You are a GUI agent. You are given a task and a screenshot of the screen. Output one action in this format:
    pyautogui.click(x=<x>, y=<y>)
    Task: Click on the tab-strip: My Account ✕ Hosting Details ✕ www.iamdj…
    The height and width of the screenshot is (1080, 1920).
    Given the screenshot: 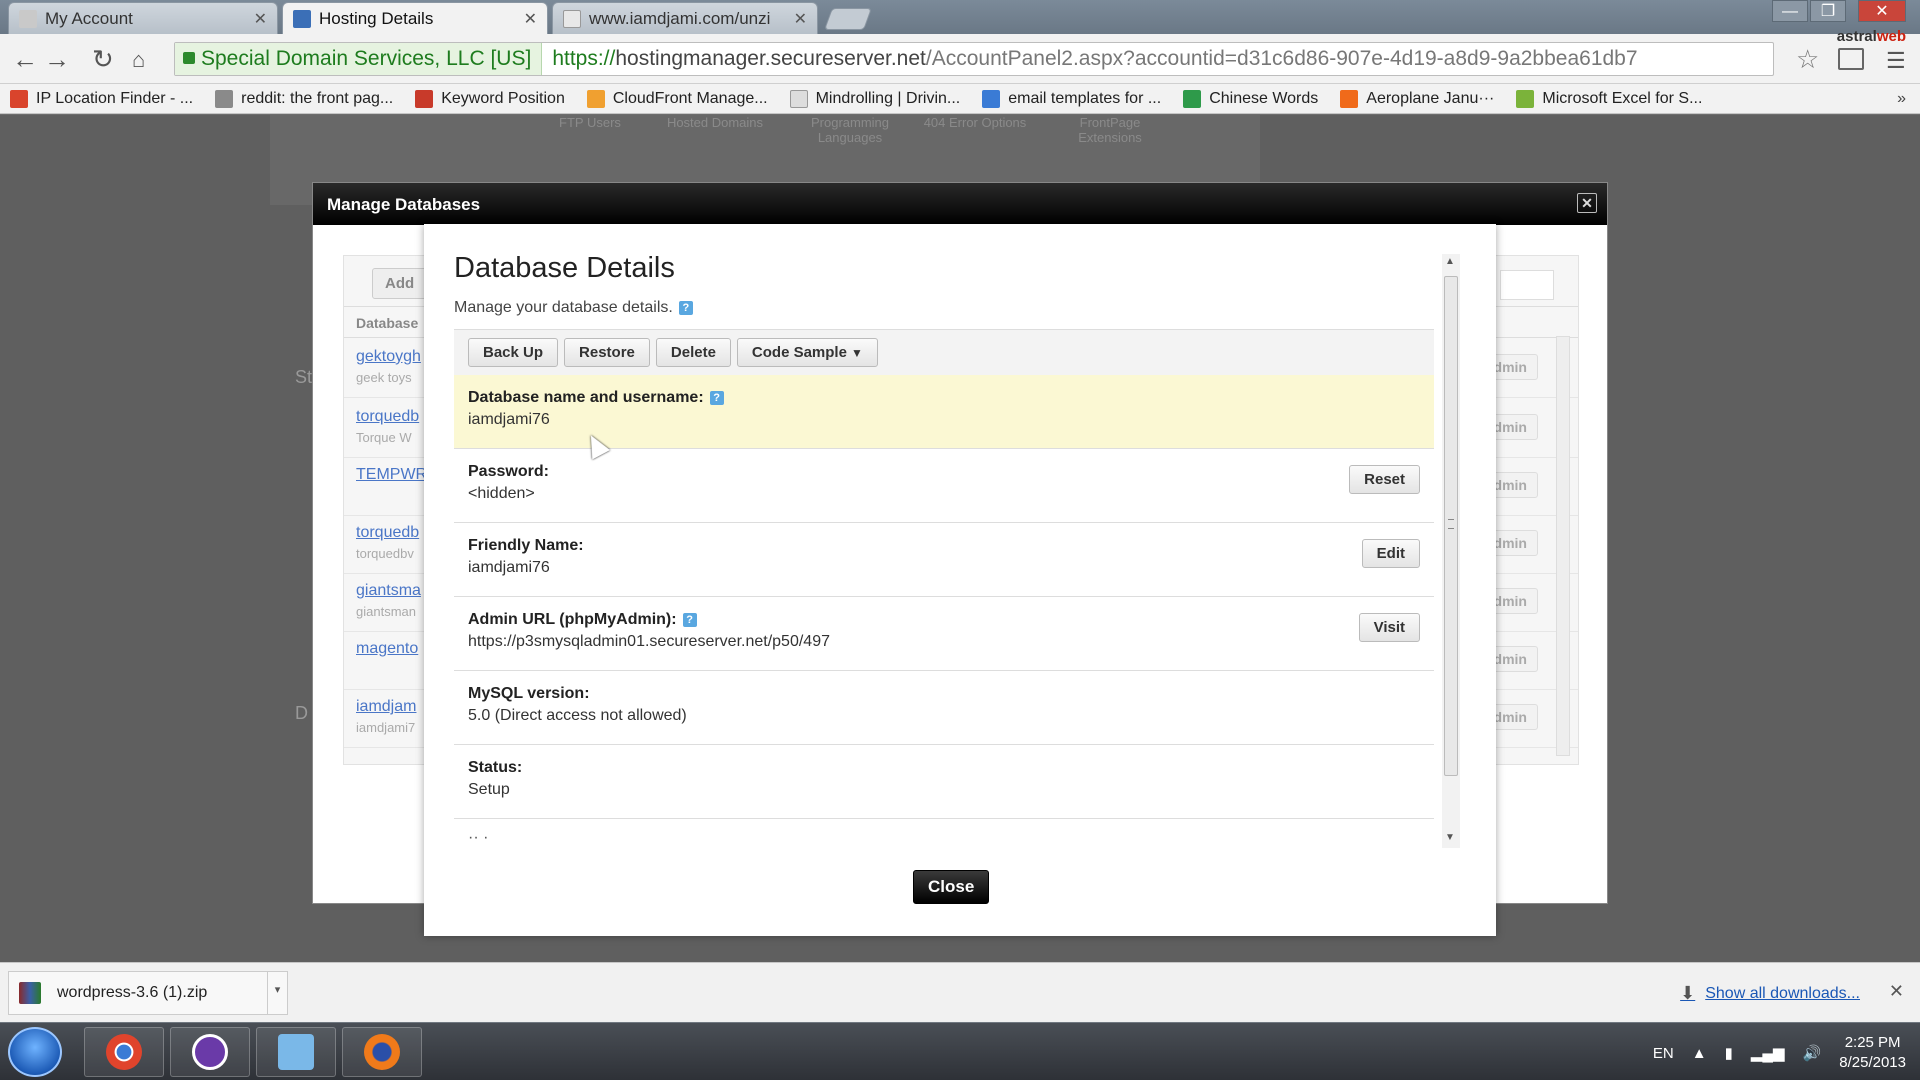 What is the action you would take?
    pyautogui.click(x=960, y=17)
    